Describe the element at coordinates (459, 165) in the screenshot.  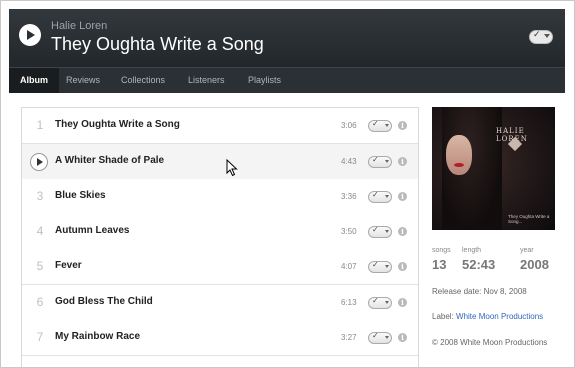
I see `cover-art-lips` at that location.